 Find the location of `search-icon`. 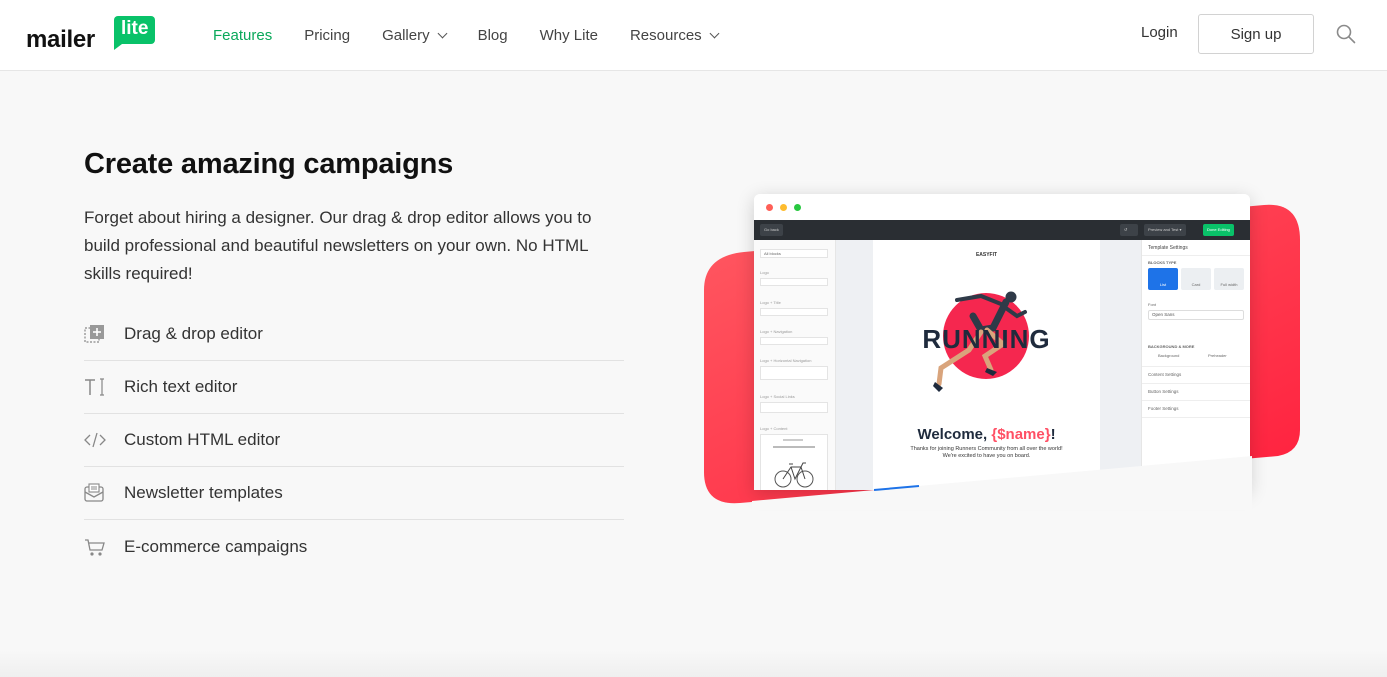

search-icon is located at coordinates (1346, 34).